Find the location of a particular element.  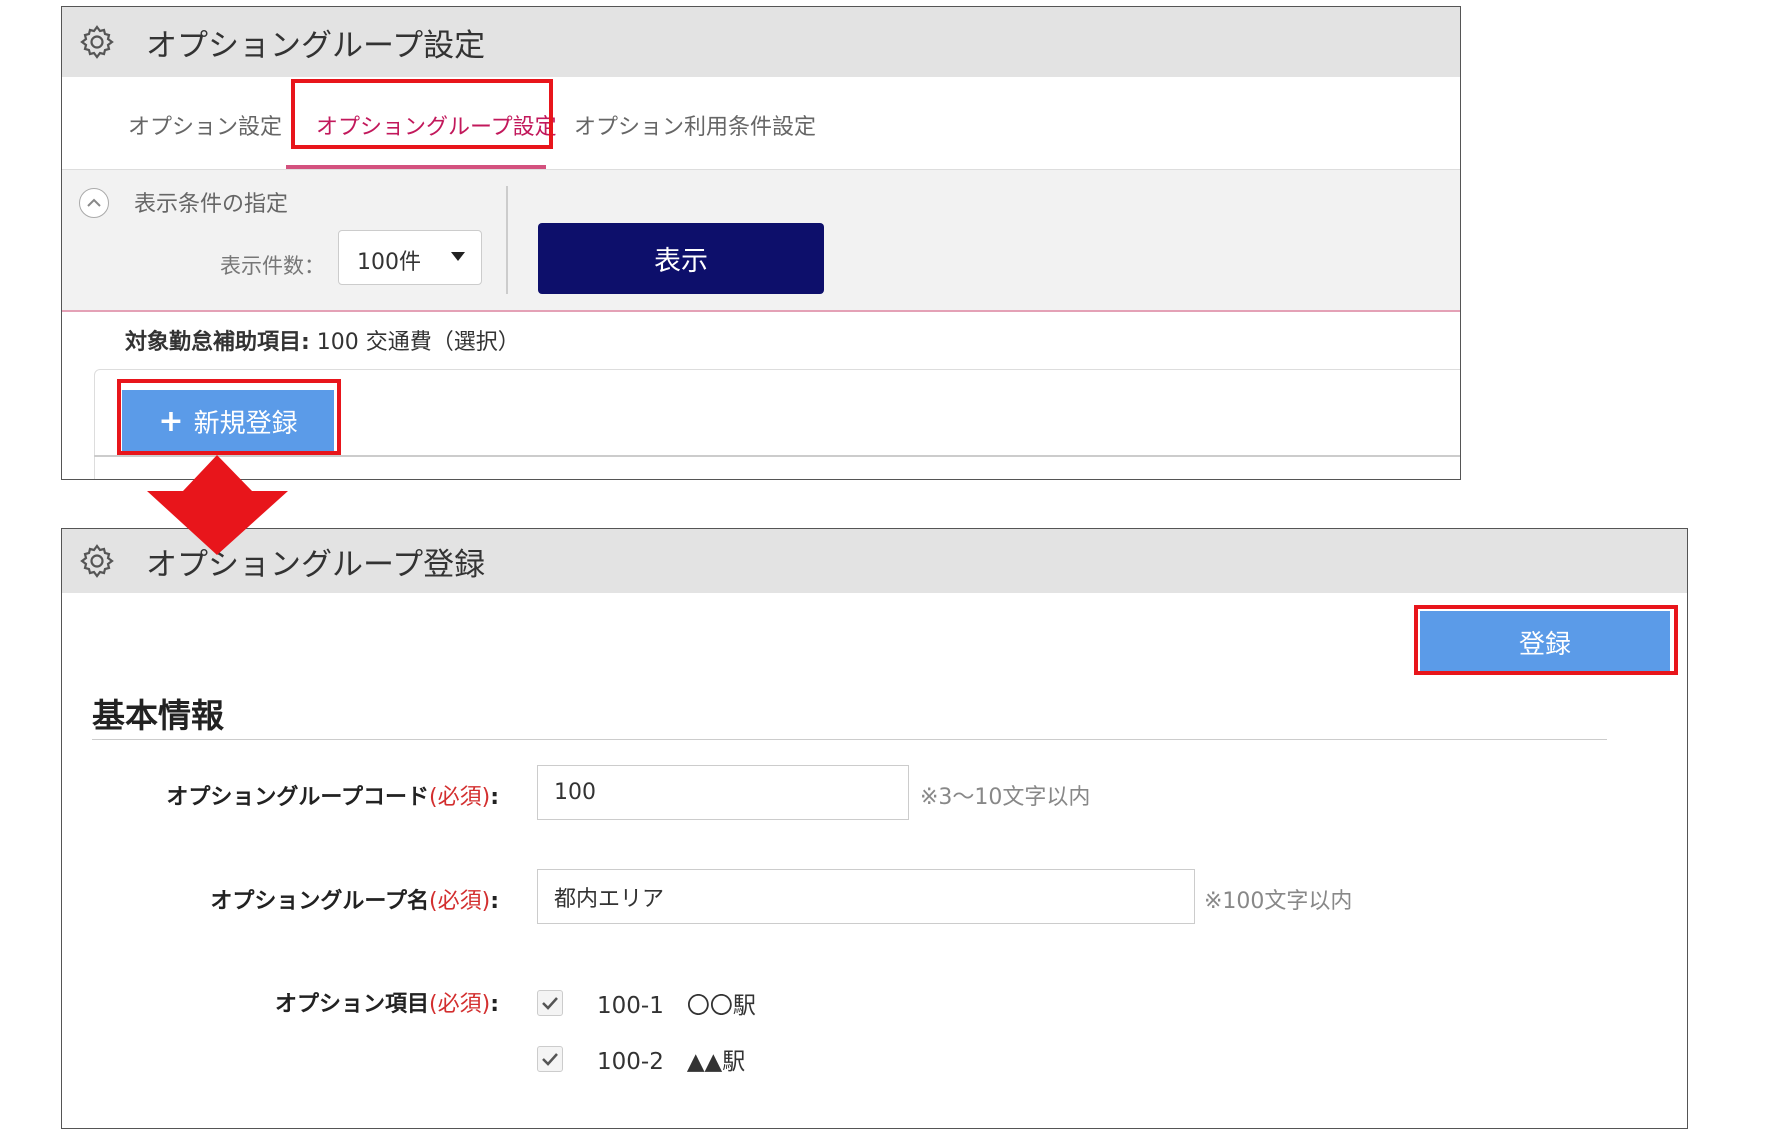

group-code-label: オプショングループコード(必須): is located at coordinates (332, 795).